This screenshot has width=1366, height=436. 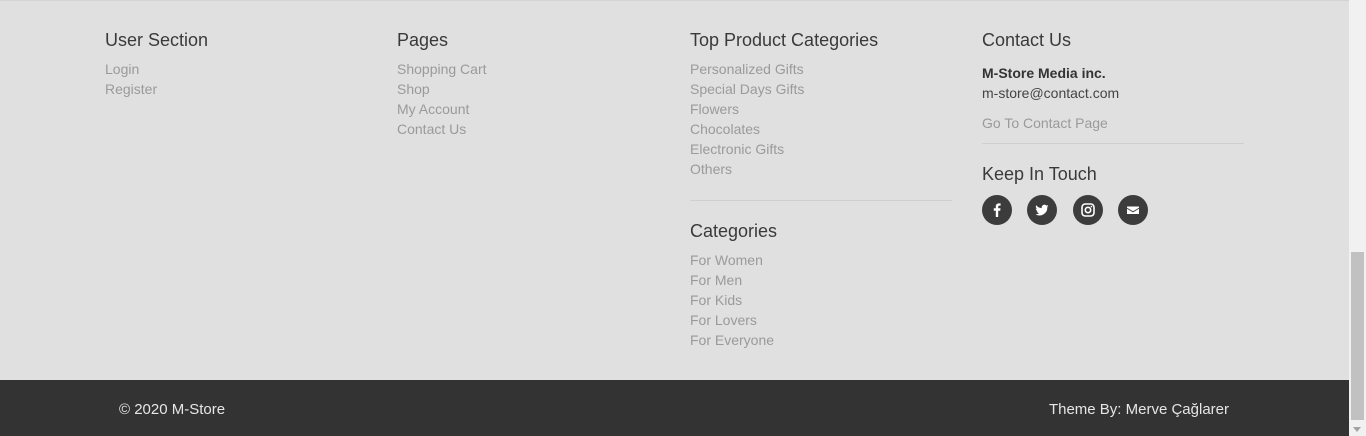 I want to click on categories-title: Categories, so click(x=734, y=231).